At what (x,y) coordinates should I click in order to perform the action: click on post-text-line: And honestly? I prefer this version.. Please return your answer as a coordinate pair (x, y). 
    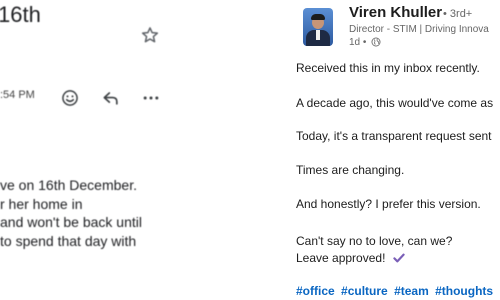
    Looking at the image, I should click on (388, 204).